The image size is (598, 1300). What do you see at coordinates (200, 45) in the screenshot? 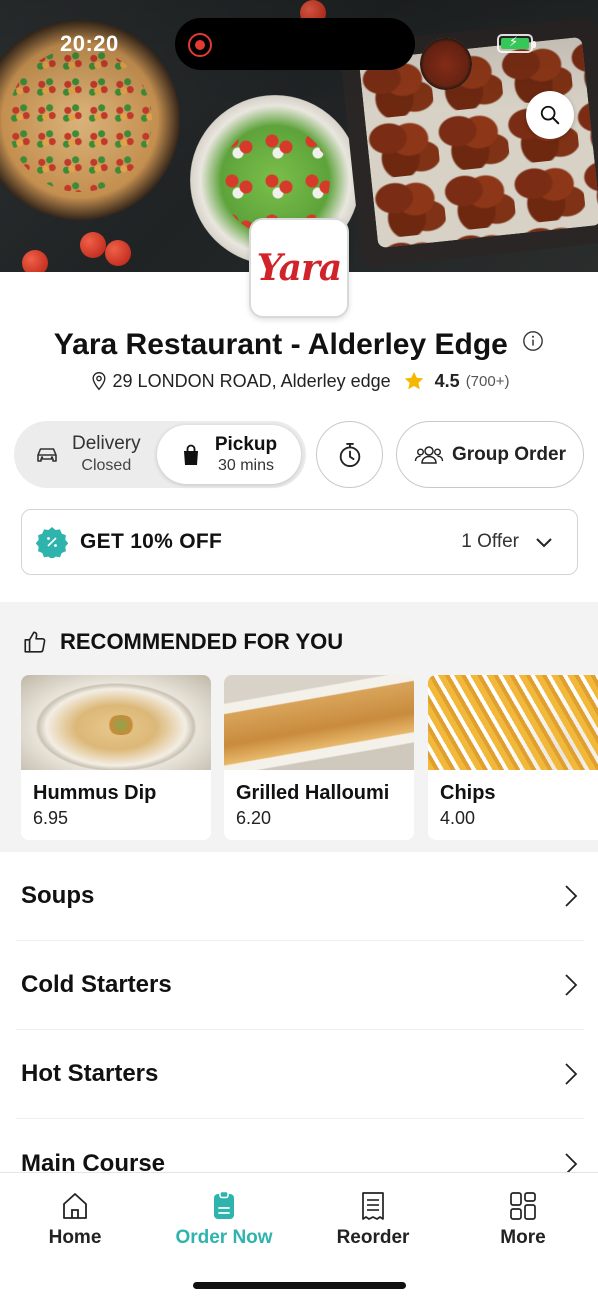
I see `screen-record-icon` at bounding box center [200, 45].